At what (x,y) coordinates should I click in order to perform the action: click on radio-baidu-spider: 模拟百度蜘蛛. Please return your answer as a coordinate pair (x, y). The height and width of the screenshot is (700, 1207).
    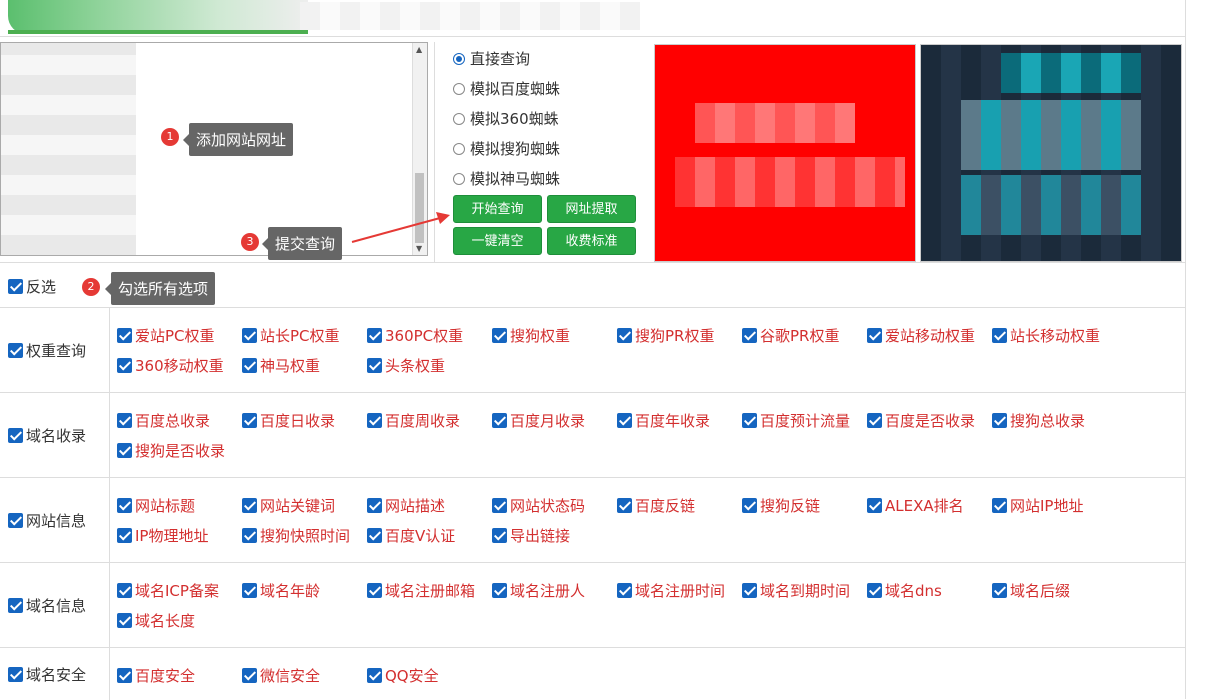
    Looking at the image, I should click on (506, 88).